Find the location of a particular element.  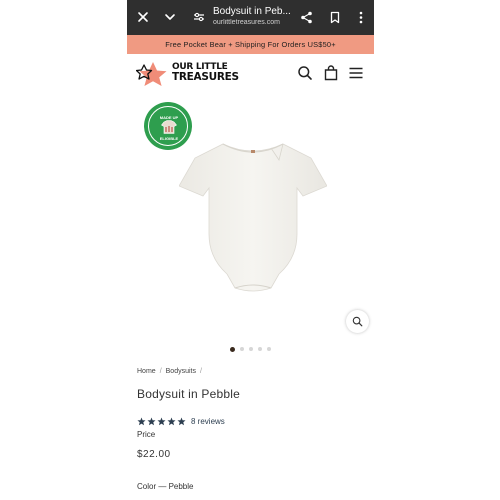

price-label: Price is located at coordinates (146, 434).